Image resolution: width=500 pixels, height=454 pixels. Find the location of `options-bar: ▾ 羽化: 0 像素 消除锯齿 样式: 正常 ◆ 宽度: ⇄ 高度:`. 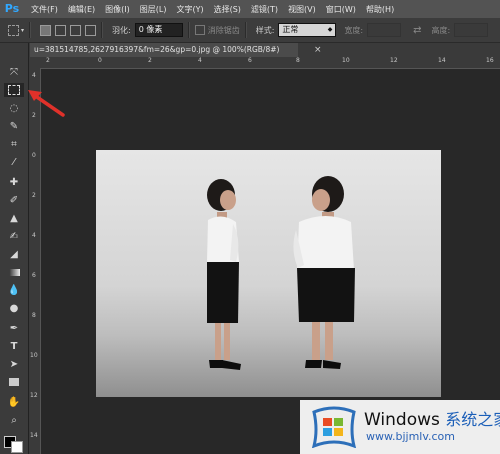

options-bar: ▾ 羽化: 0 像素 消除锯齿 样式: 正常 ◆ 宽度: ⇄ 高度: is located at coordinates (250, 30).